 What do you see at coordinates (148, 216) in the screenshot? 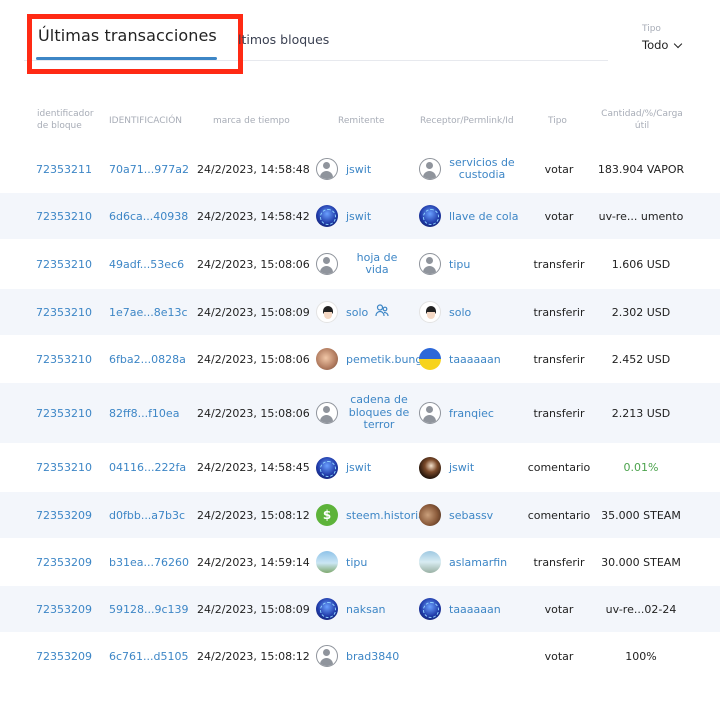
I see `transaction-id-link: 6d6ca...40938` at bounding box center [148, 216].